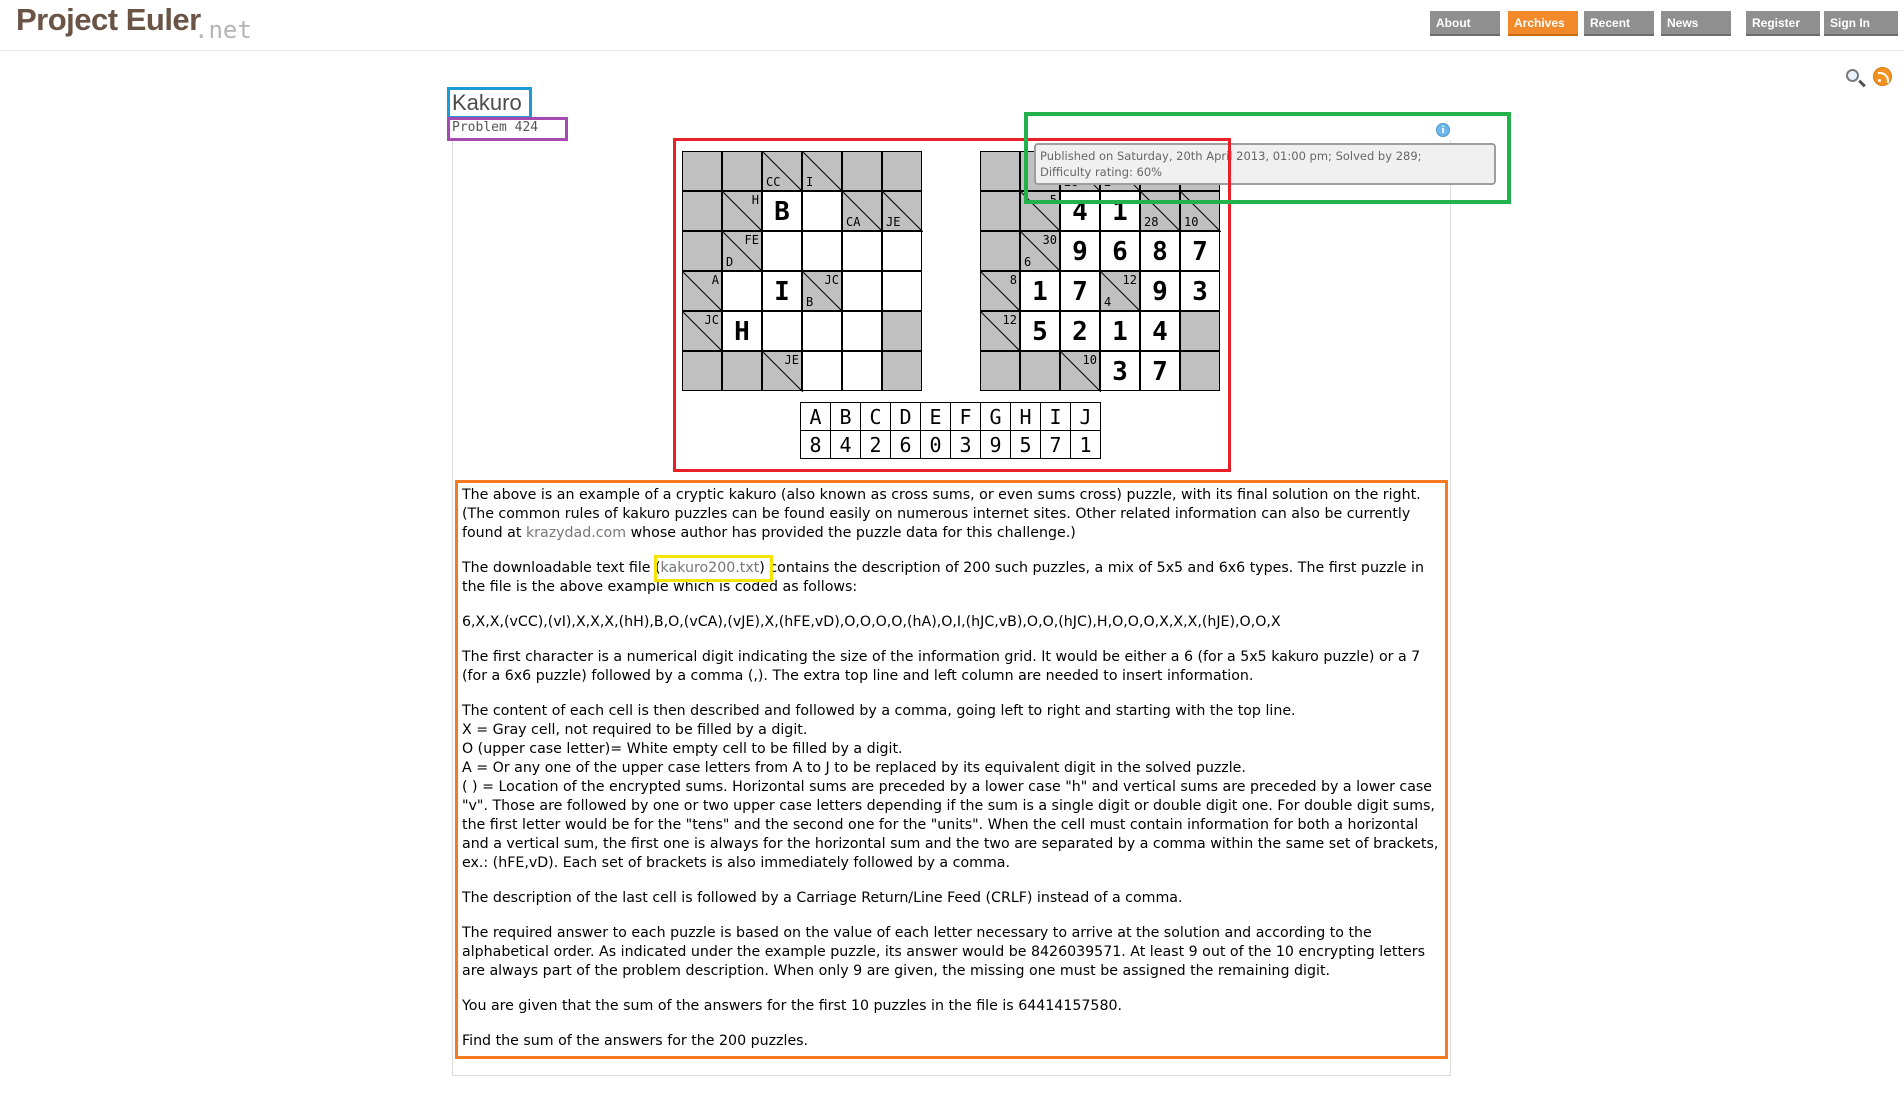 The image size is (1904, 1097). What do you see at coordinates (810, 302) in the screenshot?
I see `vertical-clue: B` at bounding box center [810, 302].